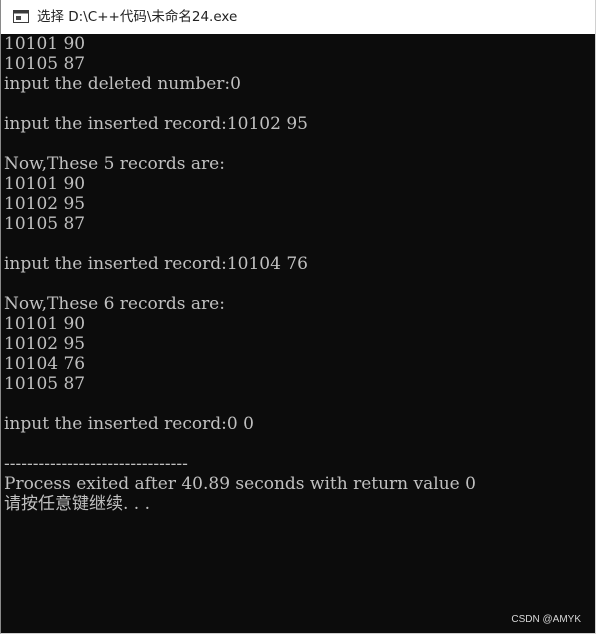 This screenshot has height=634, width=596. I want to click on console-line: Now,These 5 records are:, so click(114, 164).